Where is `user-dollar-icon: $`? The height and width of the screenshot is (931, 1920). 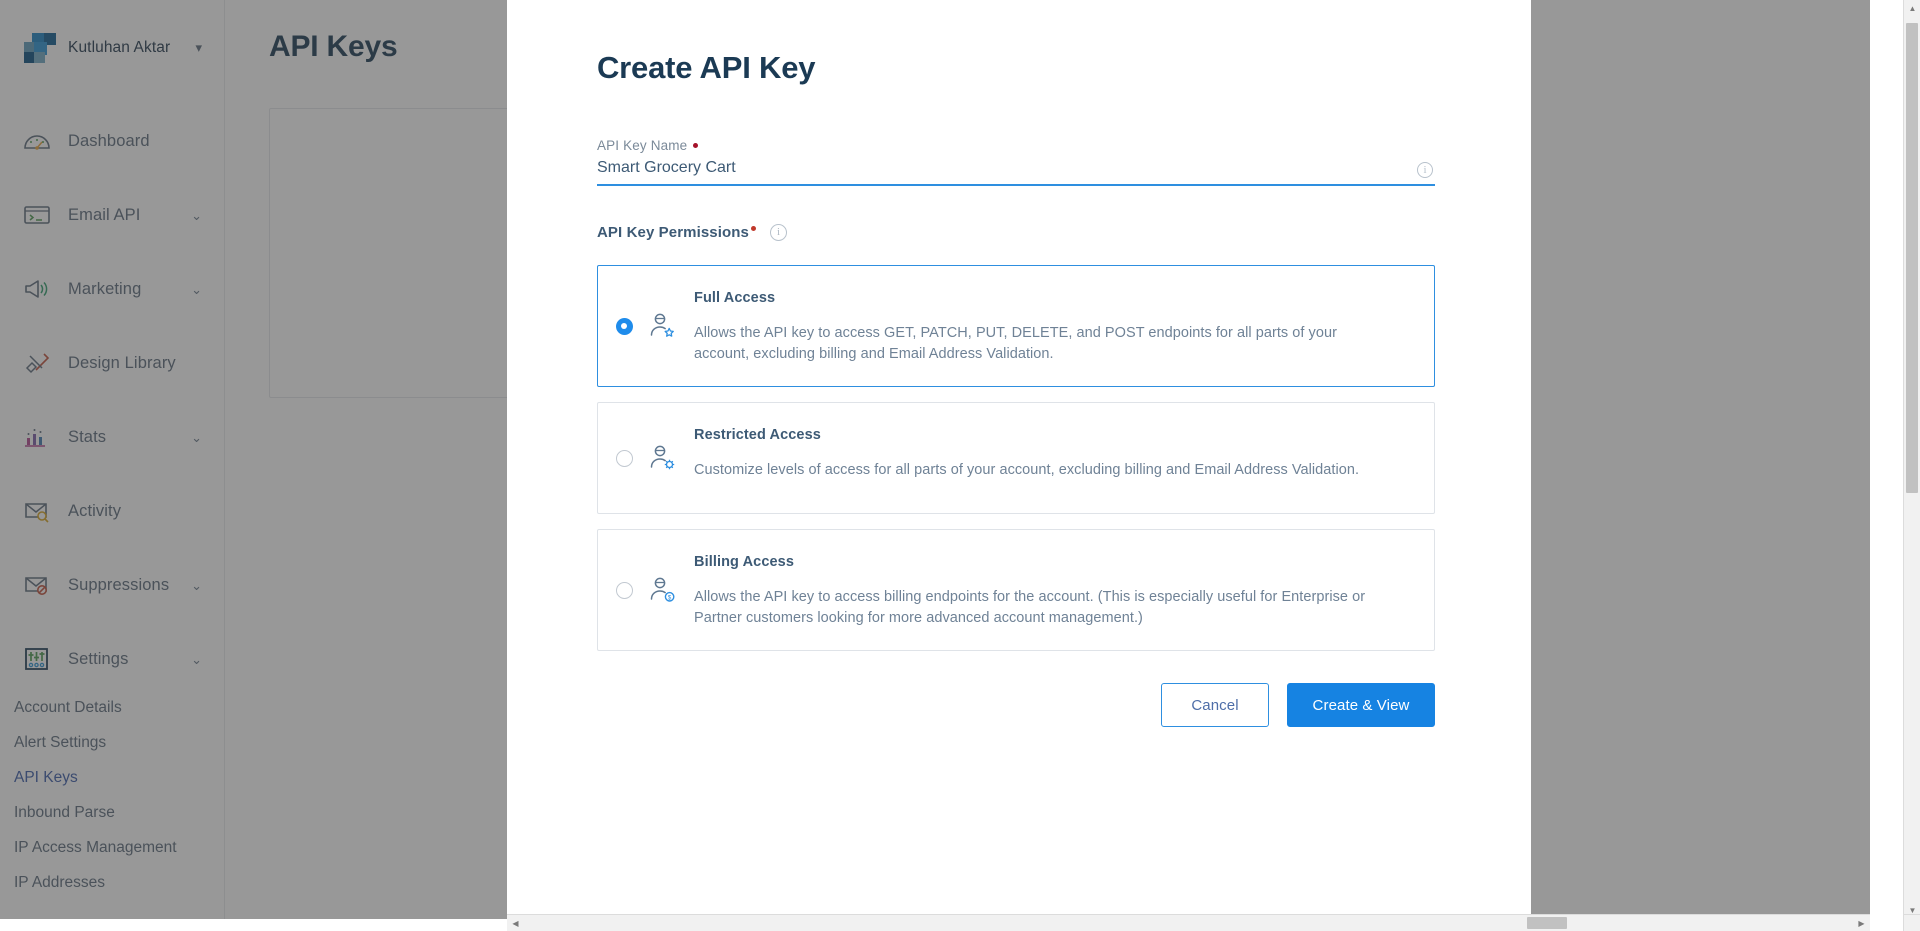
user-dollar-icon: $ is located at coordinates (662, 590).